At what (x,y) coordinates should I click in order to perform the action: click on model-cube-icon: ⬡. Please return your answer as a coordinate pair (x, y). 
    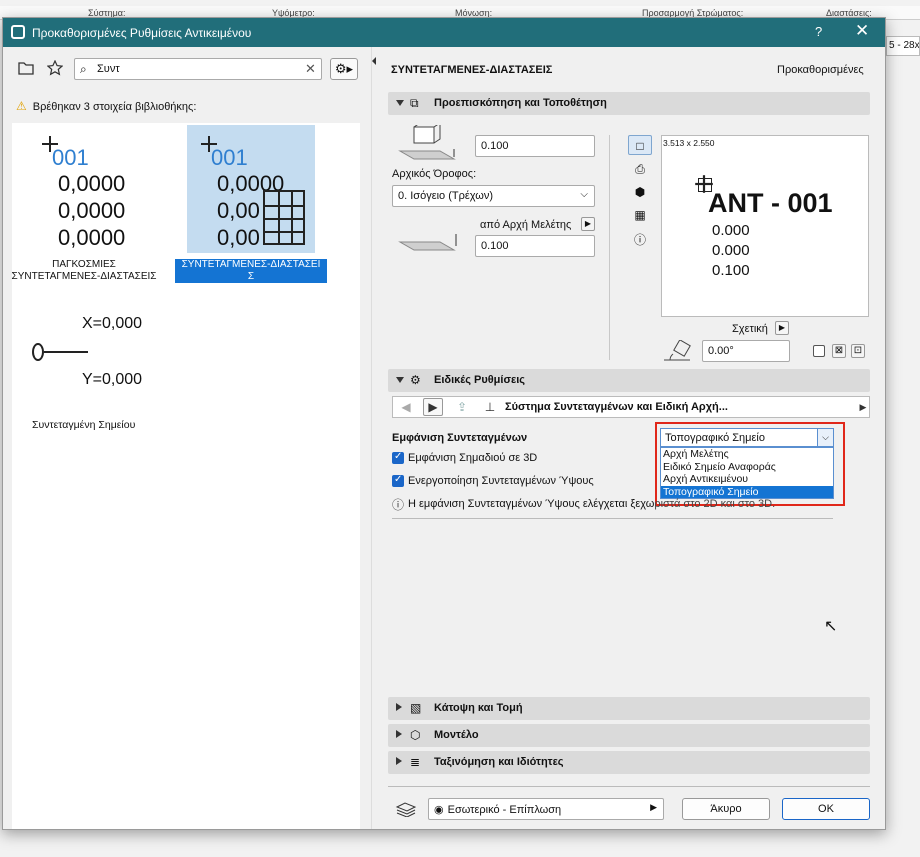
    Looking at the image, I should click on (415, 735).